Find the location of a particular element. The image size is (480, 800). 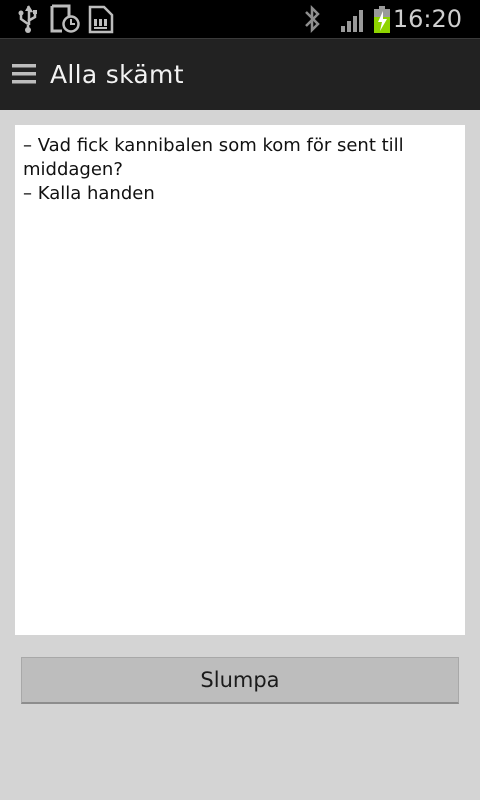

status-bar: 16:20 is located at coordinates (240, 19).